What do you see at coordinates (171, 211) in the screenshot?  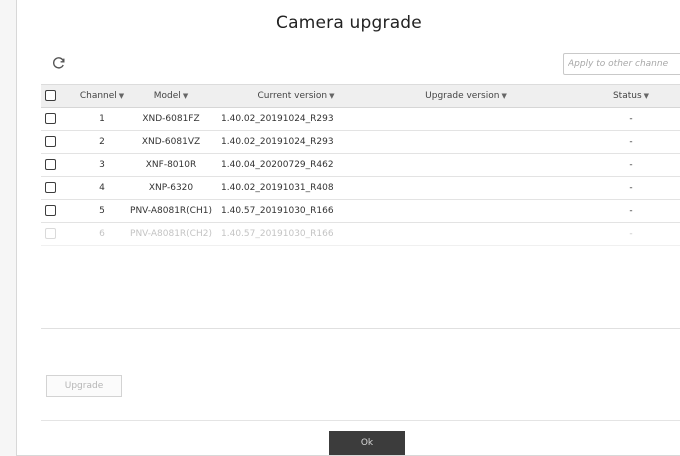 I see `model-cell: PNV-A8081R(CH1)` at bounding box center [171, 211].